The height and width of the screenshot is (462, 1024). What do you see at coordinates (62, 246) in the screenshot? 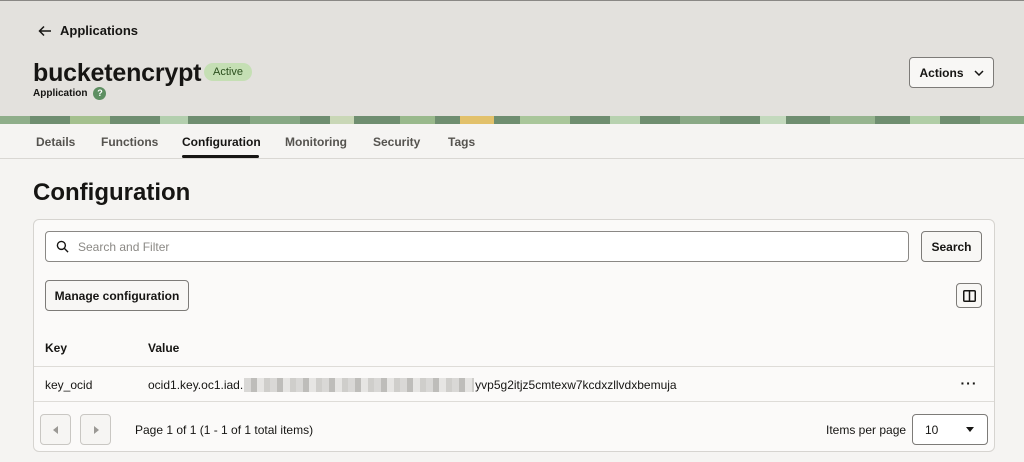
I see `search-icon` at bounding box center [62, 246].